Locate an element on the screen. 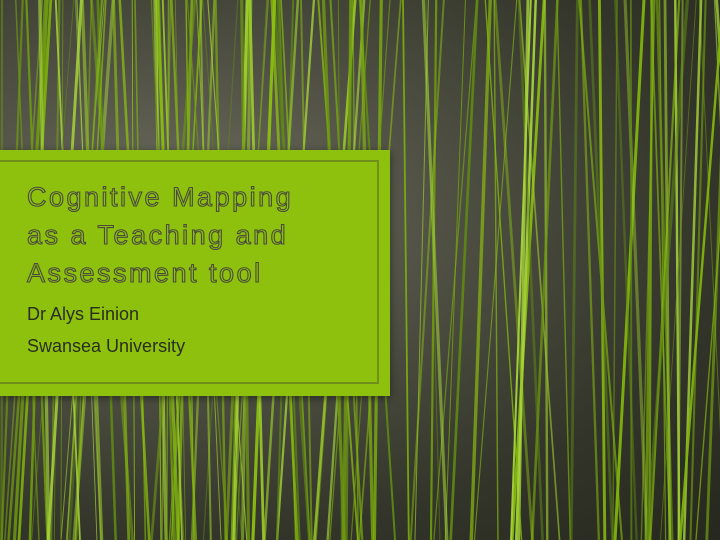 This screenshot has height=540, width=720. title-line: Cognitive Mapping is located at coordinates (160, 196).